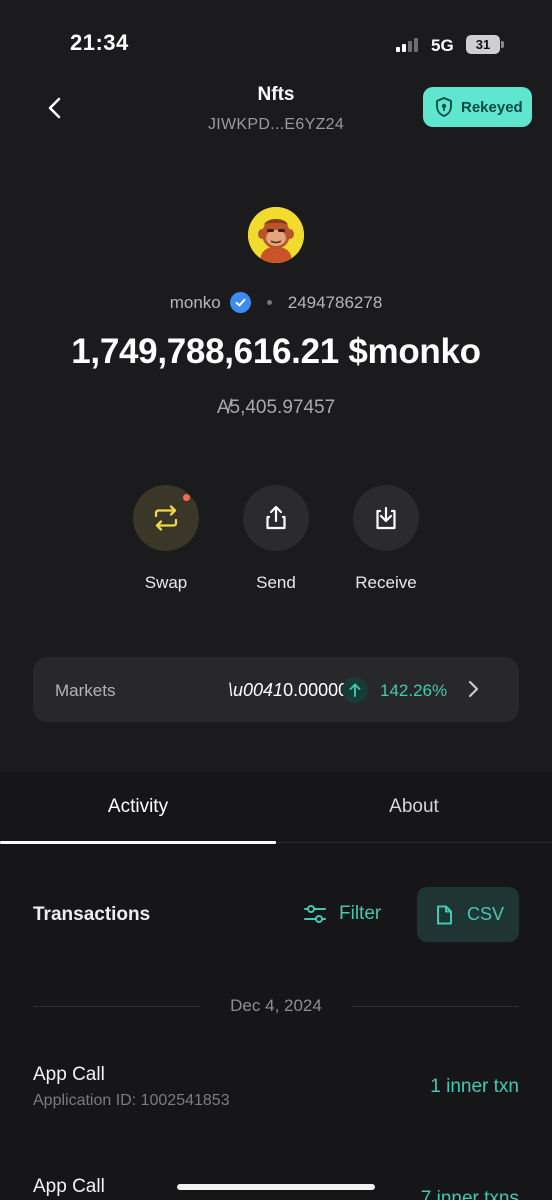  What do you see at coordinates (276, 582) in the screenshot?
I see `send-label: Send` at bounding box center [276, 582].